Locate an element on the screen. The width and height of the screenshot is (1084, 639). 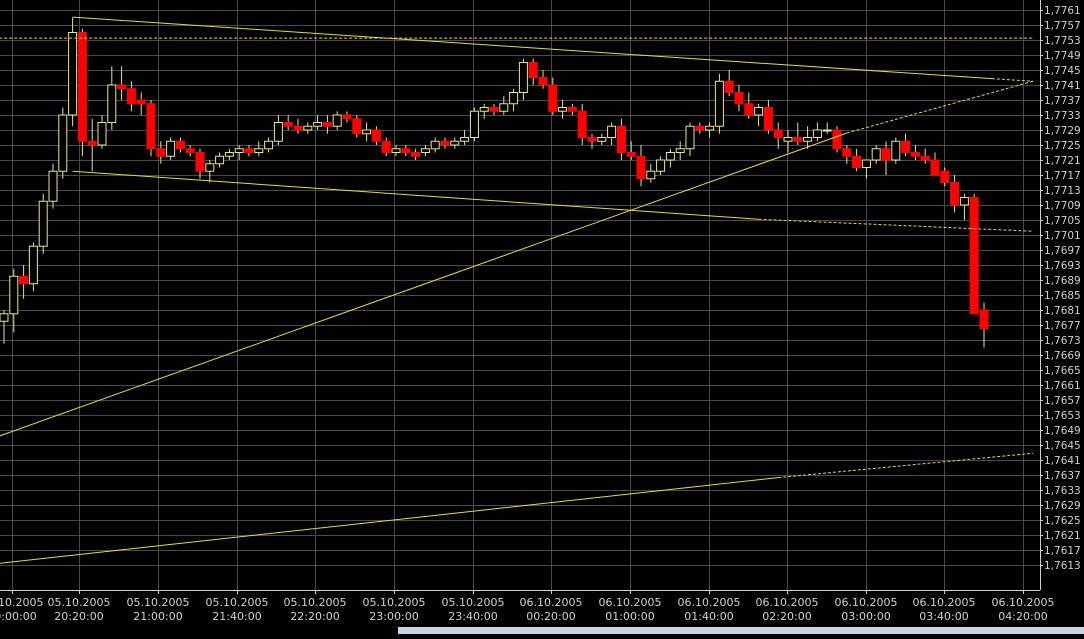
y-tick-label: 1,7629 is located at coordinates (1062, 506).